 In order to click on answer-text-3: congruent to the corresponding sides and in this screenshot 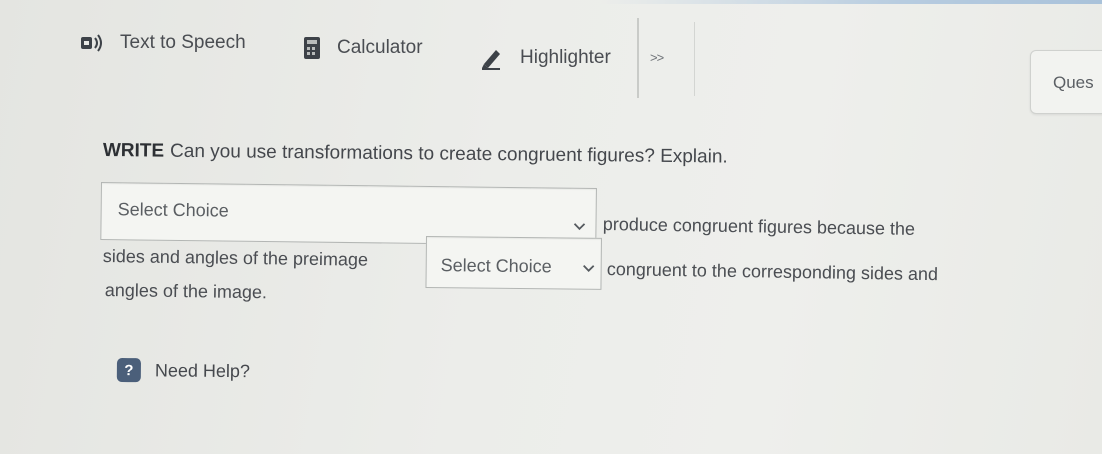, I will do `click(772, 272)`.